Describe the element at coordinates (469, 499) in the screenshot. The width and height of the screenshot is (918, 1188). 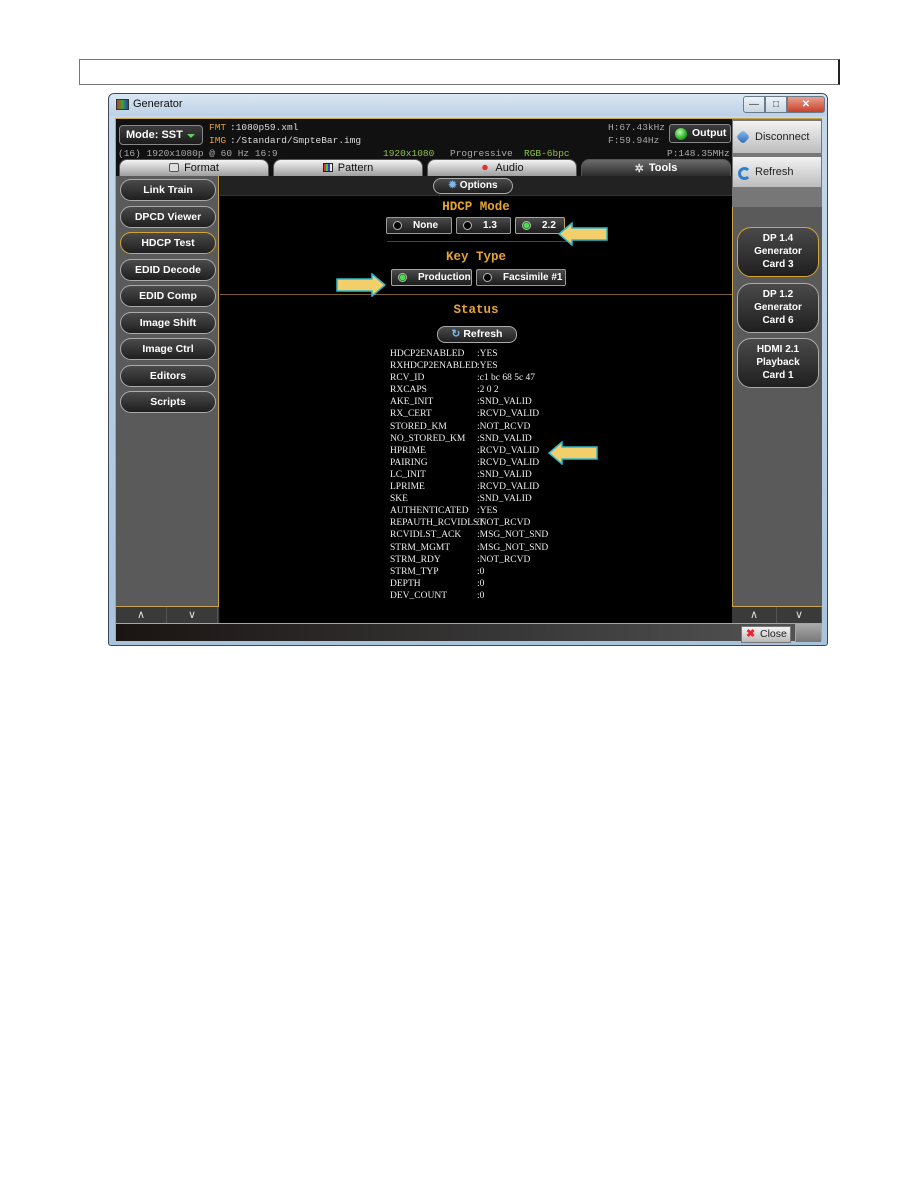
I see `status-row: SKE:SND_VALID` at that location.